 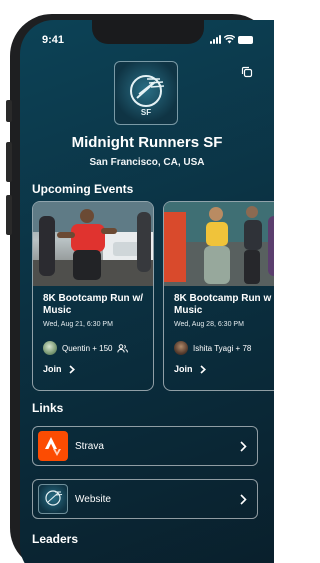 I want to click on club-logo-icon: SF, so click(x=147, y=96).